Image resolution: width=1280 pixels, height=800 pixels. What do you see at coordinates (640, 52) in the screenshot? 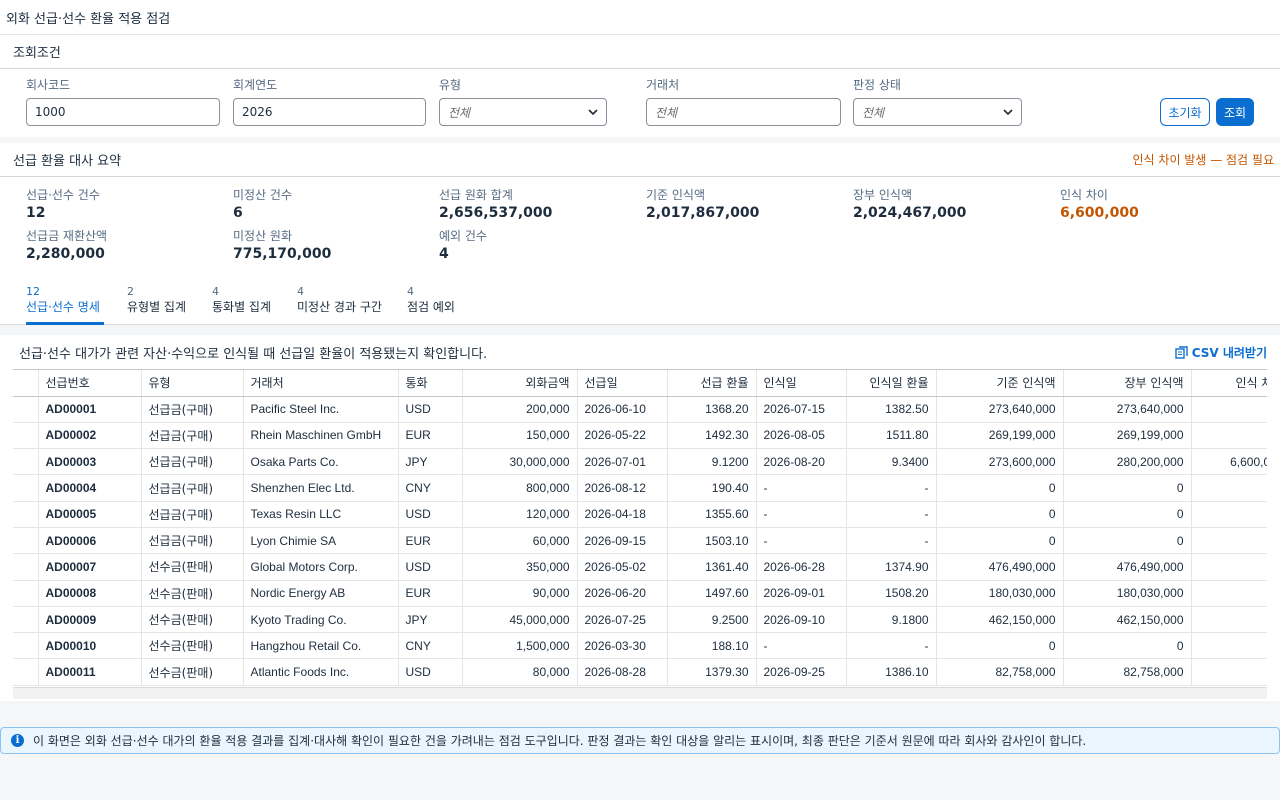
I see `filter-header: 조회조건` at bounding box center [640, 52].